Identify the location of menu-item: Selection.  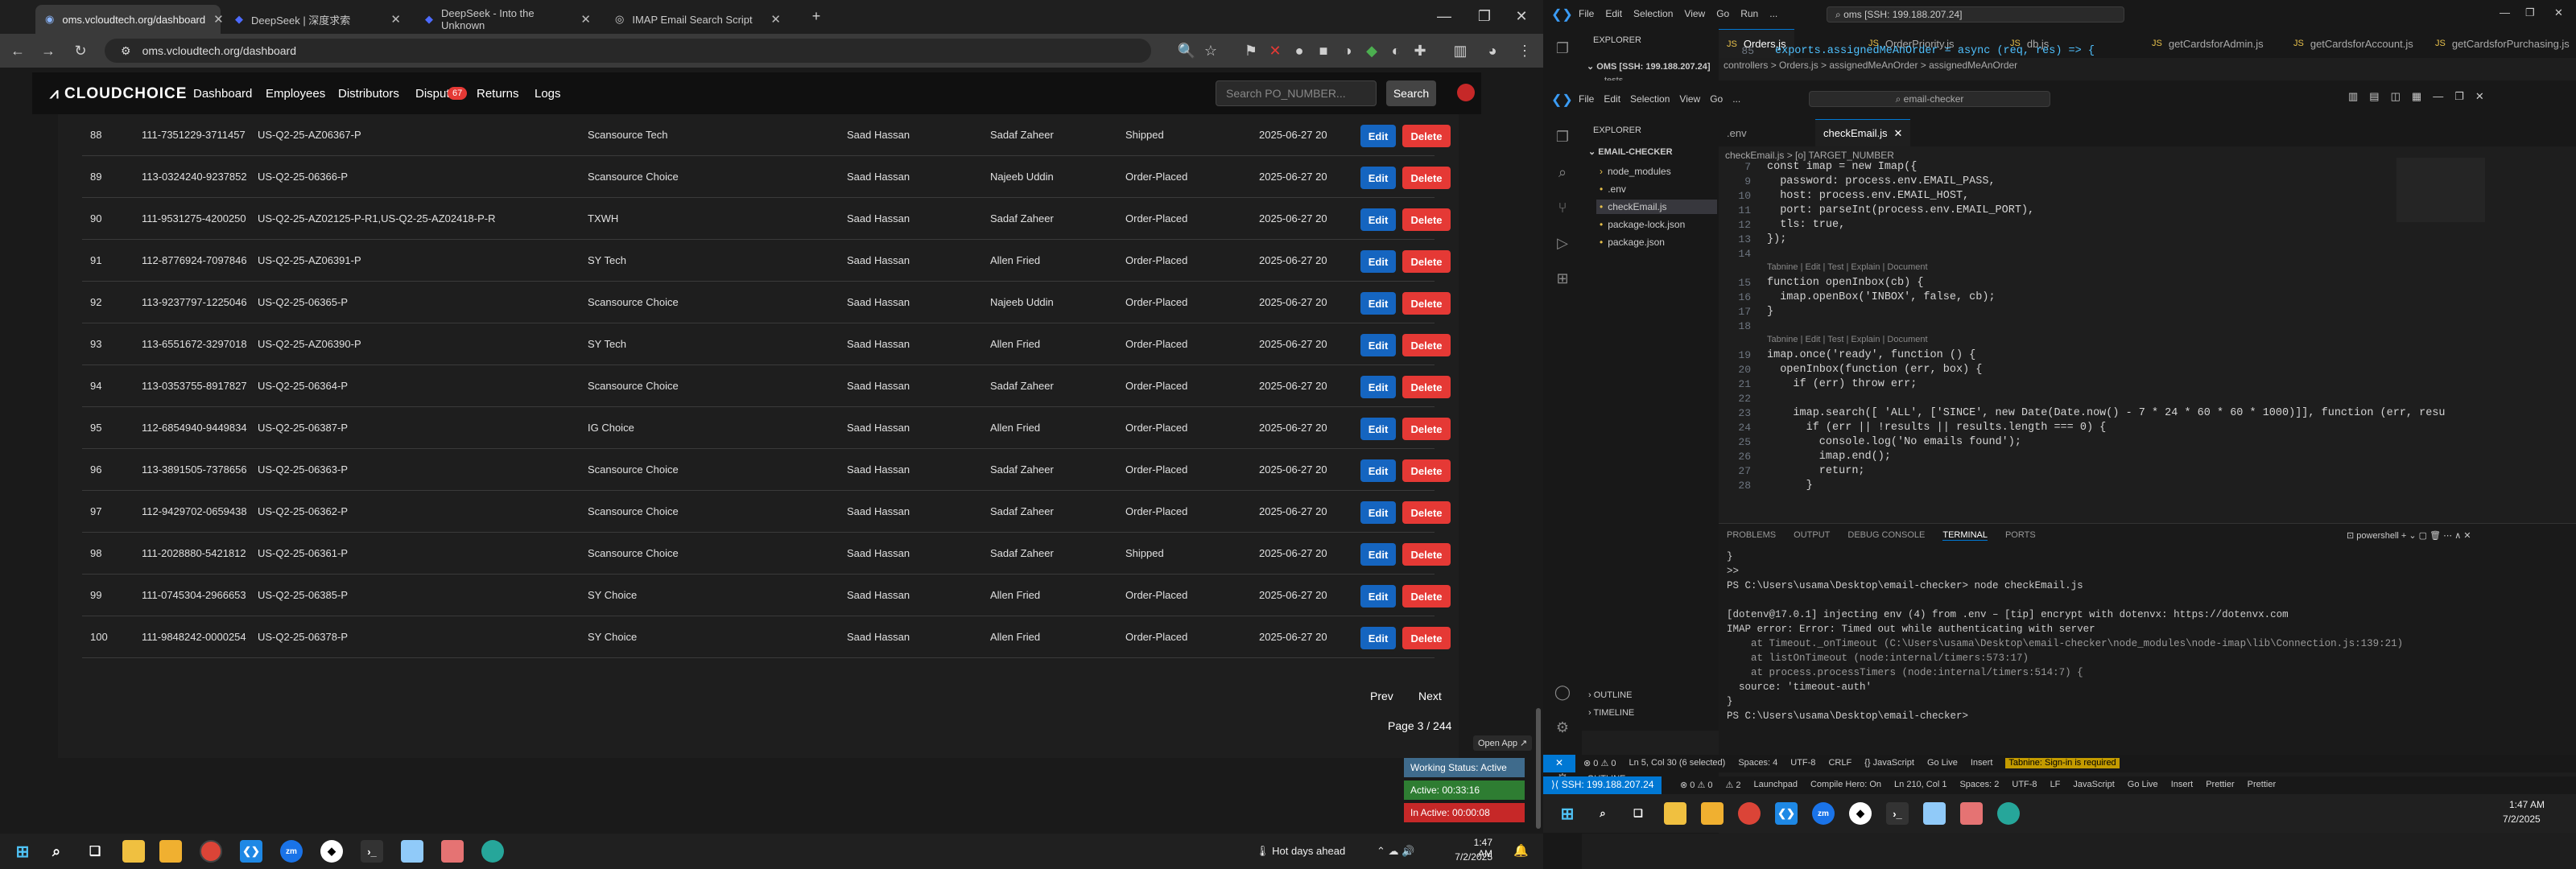
(1653, 13).